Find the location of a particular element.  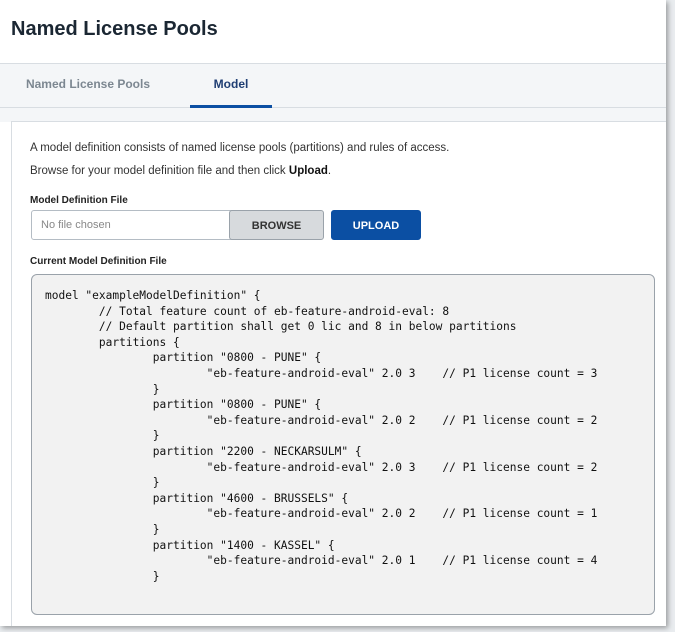

tab-named-license-pools: Named License Pools is located at coordinates (88, 84).